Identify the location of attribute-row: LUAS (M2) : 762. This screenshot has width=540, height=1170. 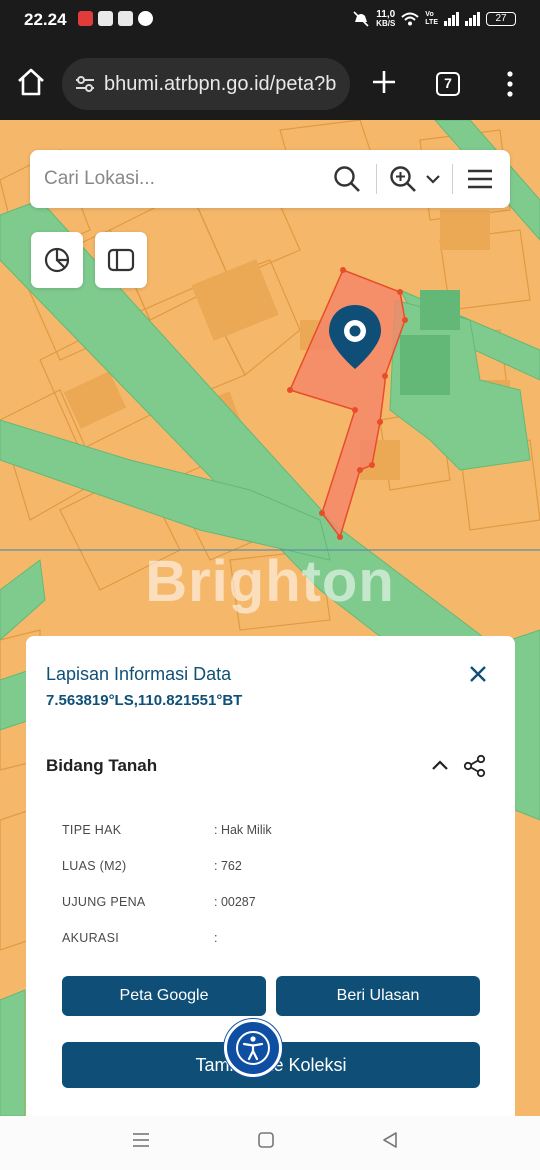
(272, 869).